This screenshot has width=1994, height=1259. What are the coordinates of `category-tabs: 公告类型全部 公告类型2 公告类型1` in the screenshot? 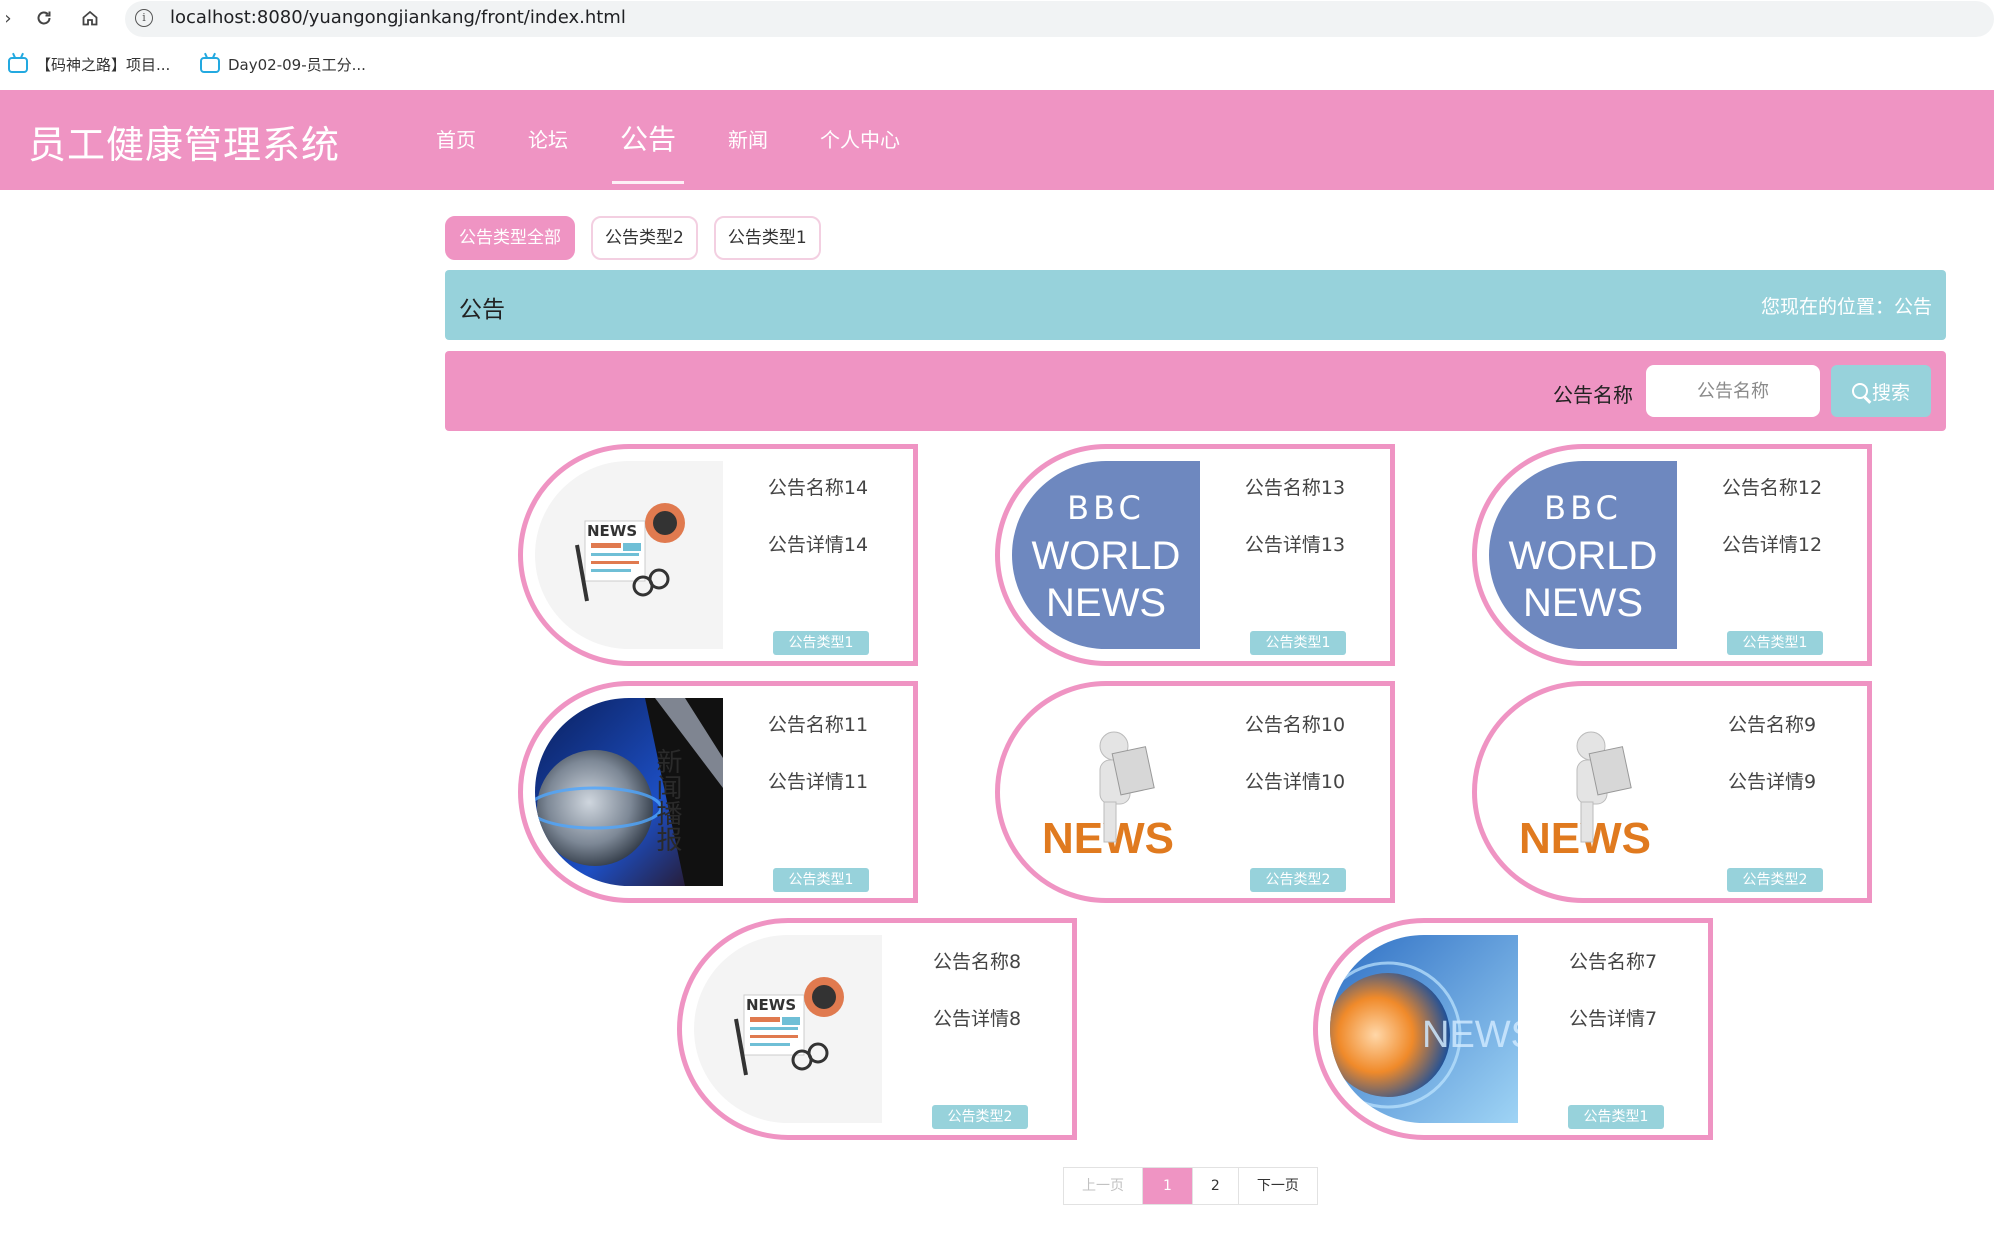 It's located at (633, 238).